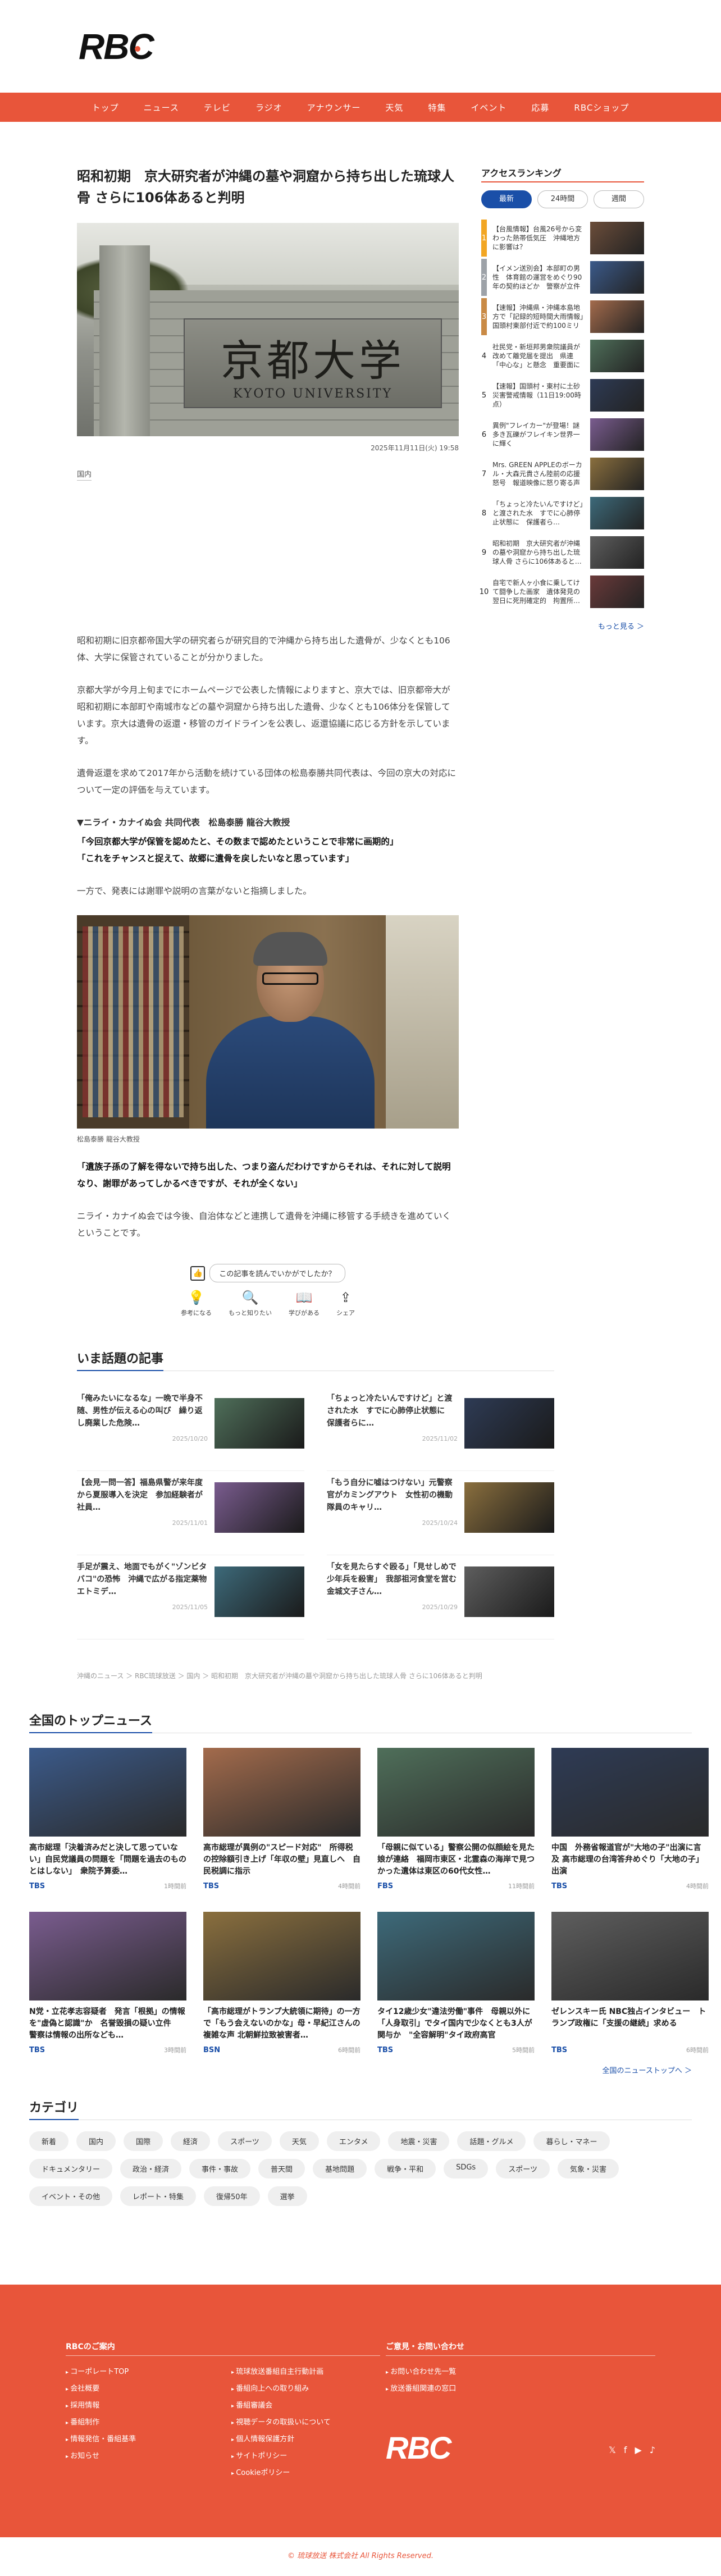 Image resolution: width=721 pixels, height=2576 pixels. I want to click on feedback-more-button: 🔍 もっと知りたい, so click(251, 1303).